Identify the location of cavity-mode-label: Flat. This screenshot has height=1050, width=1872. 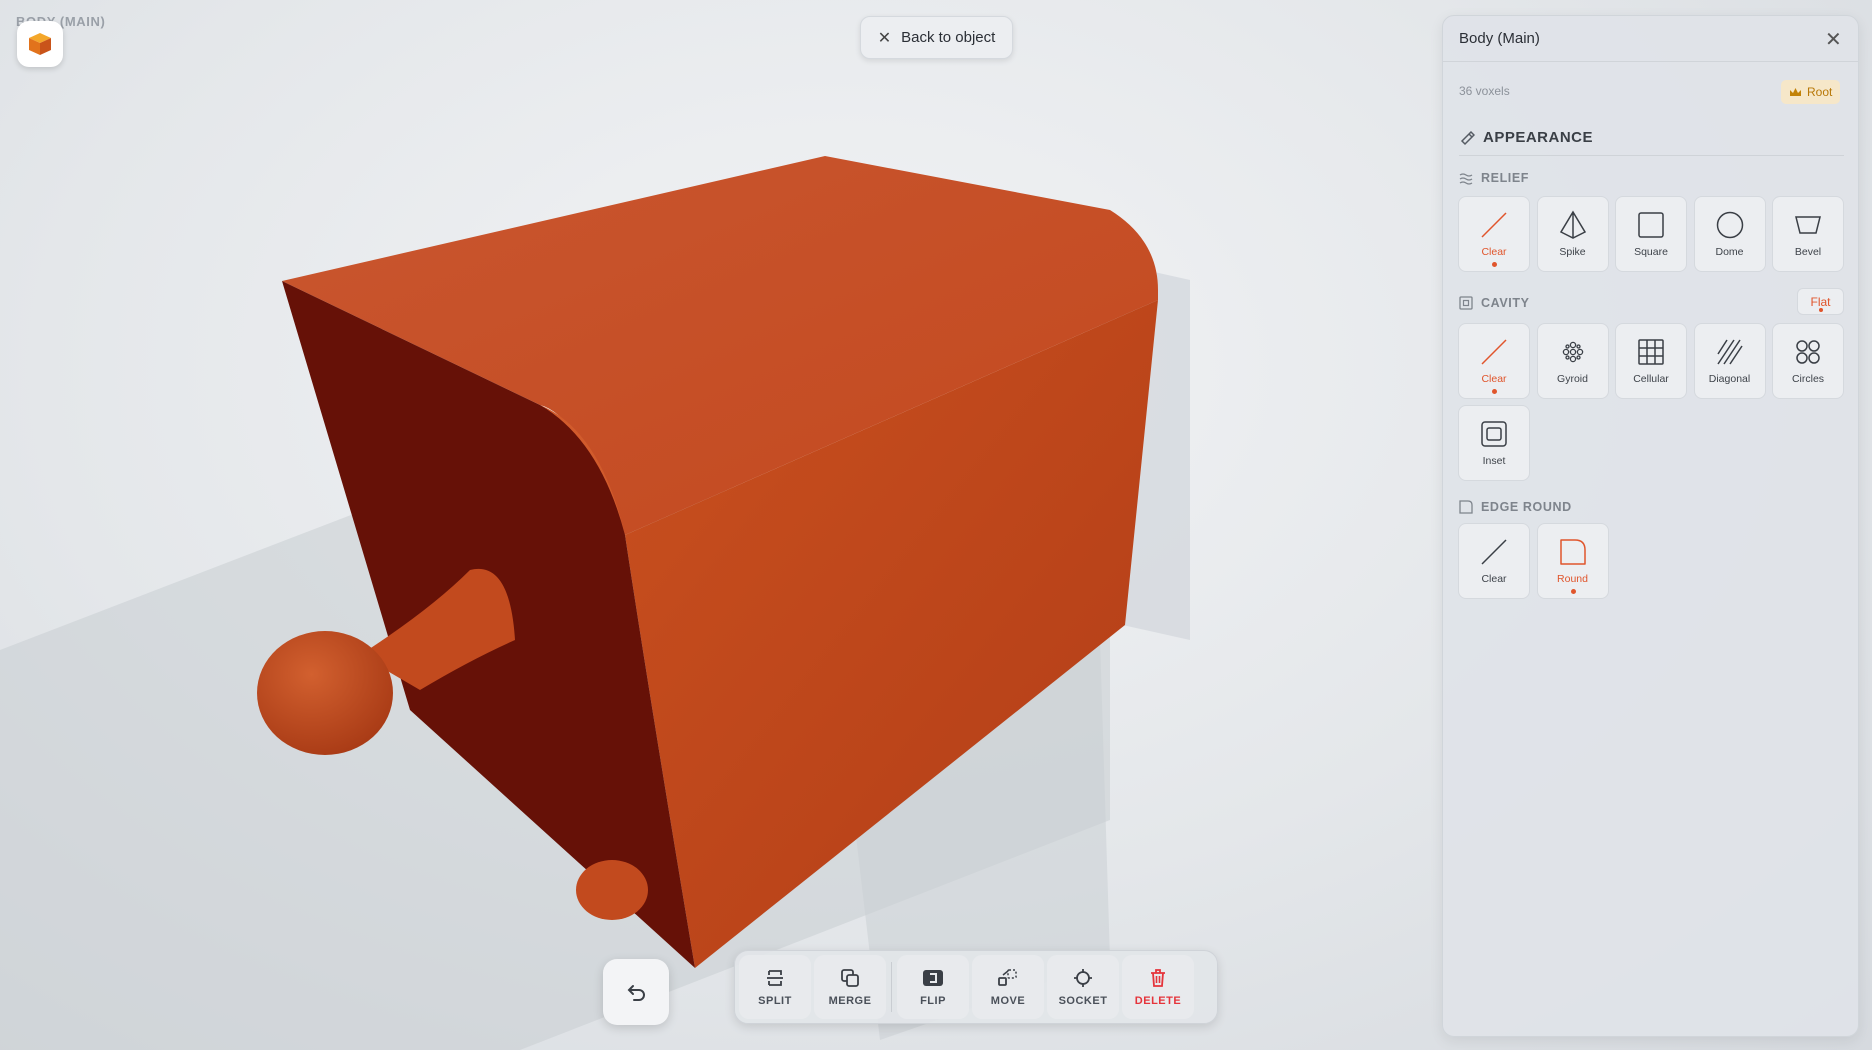
(1820, 301).